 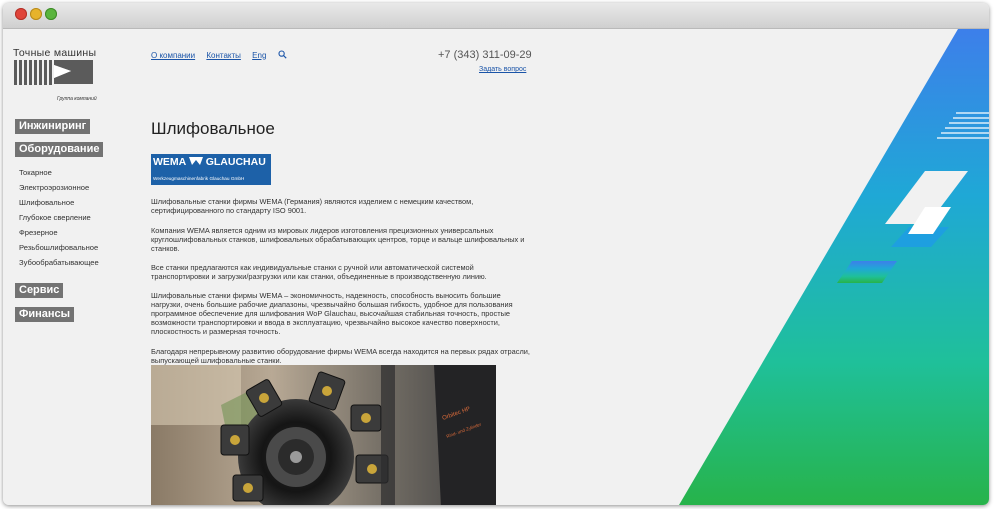 I want to click on sidebar-section-engineering: Инжиниринг, so click(x=53, y=126).